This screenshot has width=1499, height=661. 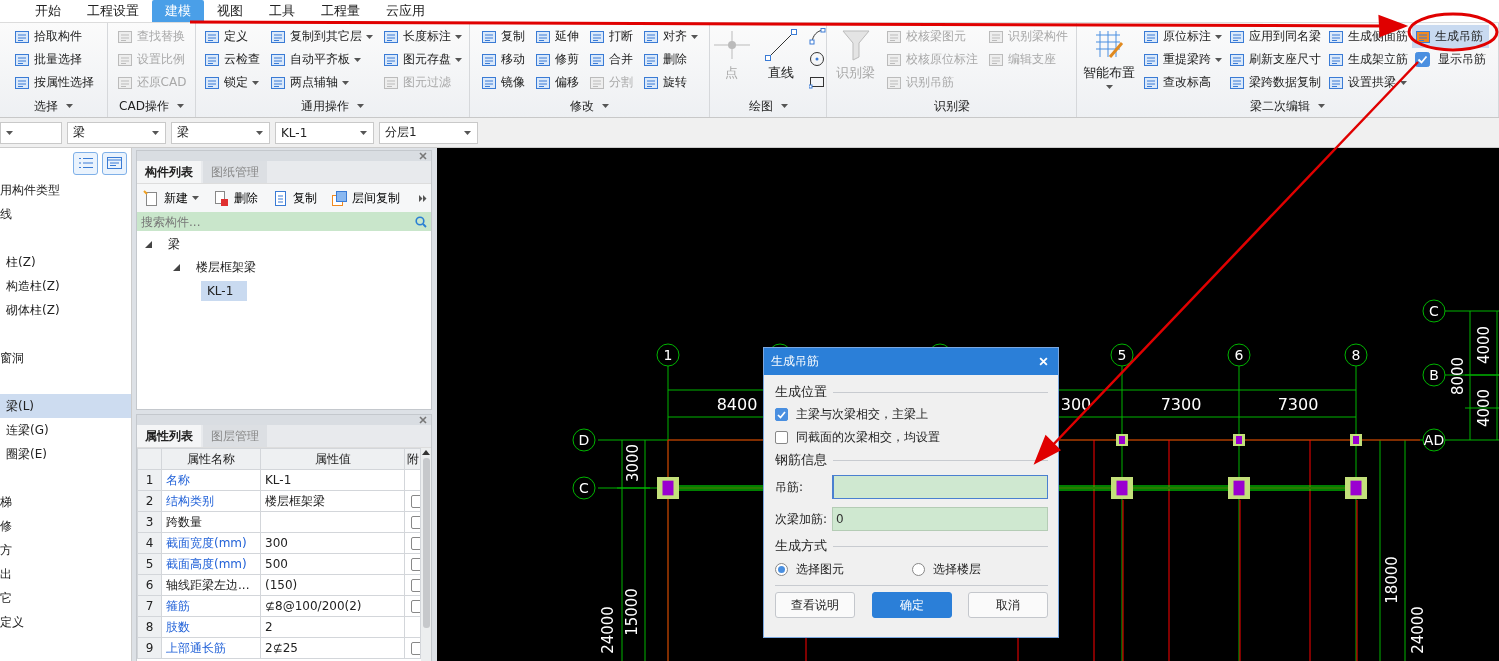 I want to click on ribbon-button: 两点辅轴, so click(x=321, y=82).